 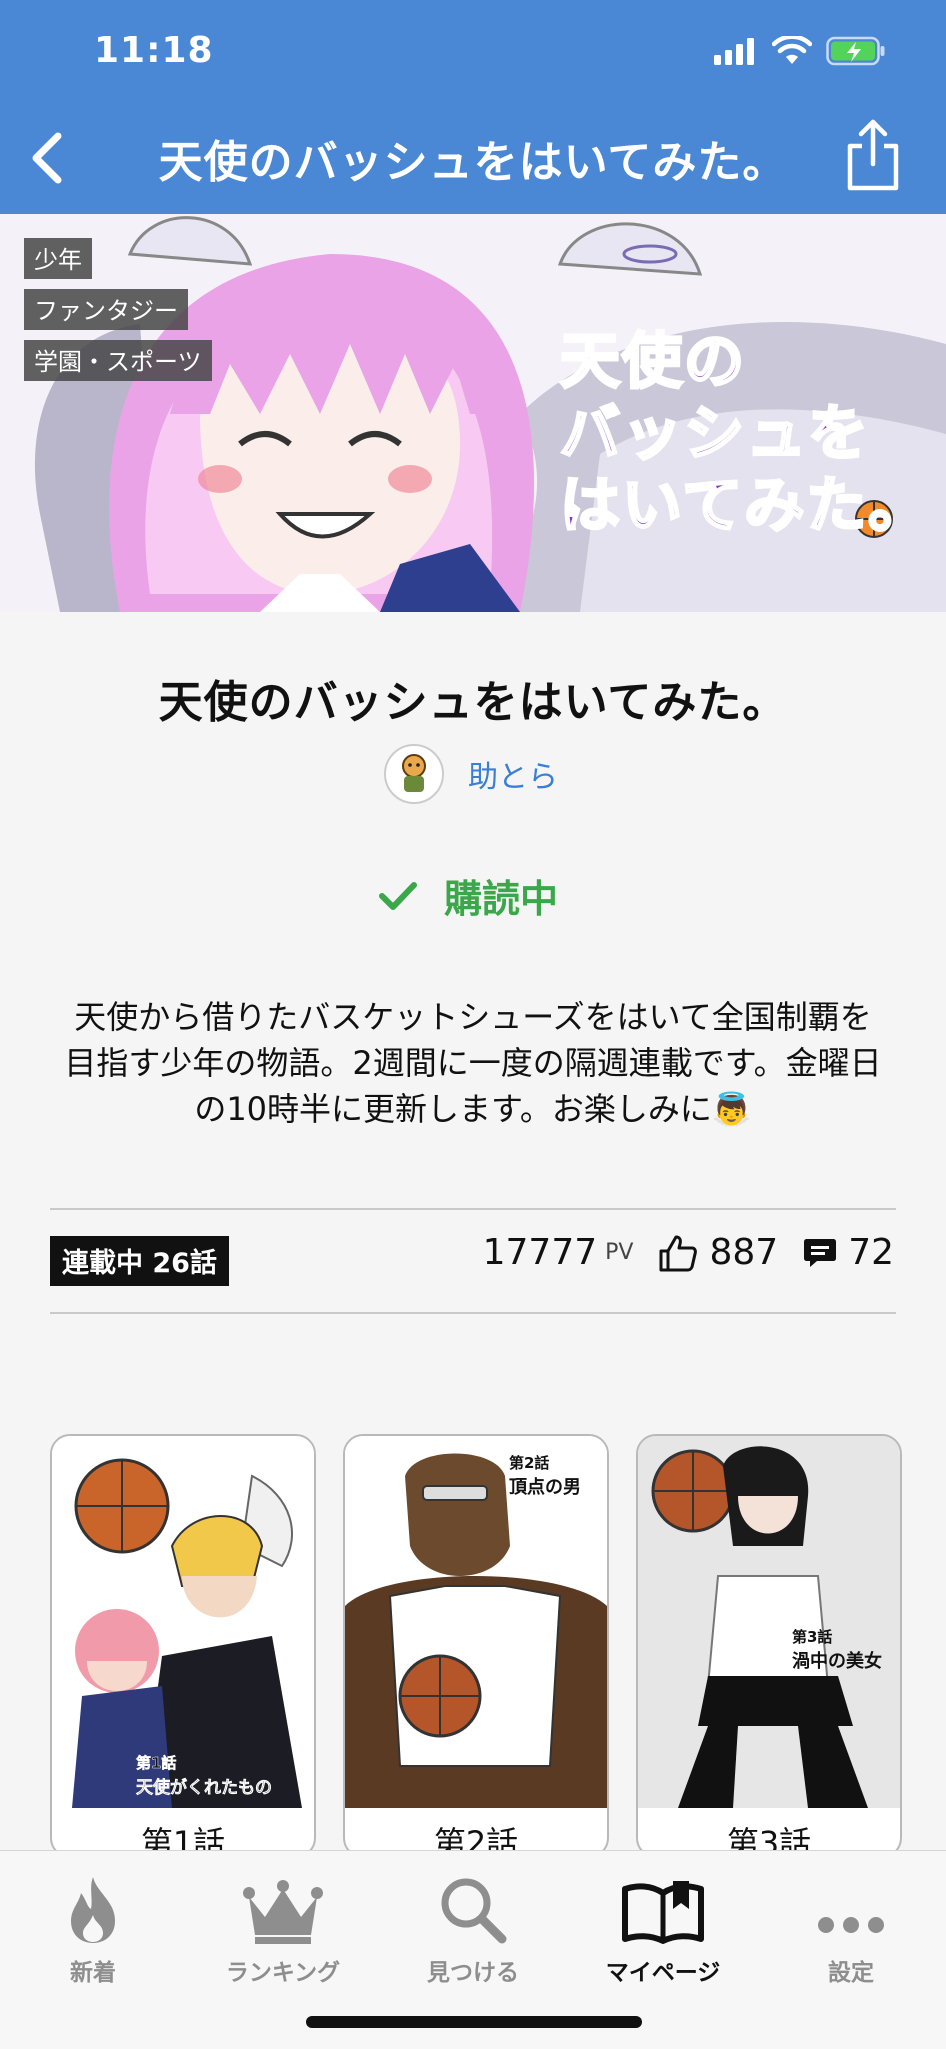 I want to click on battery-charging-icon, so click(x=855, y=51).